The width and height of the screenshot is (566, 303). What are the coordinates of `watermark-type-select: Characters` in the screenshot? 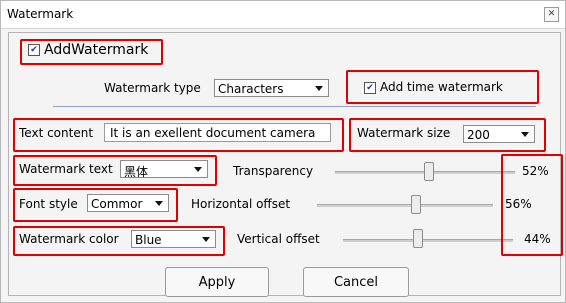 It's located at (271, 88).